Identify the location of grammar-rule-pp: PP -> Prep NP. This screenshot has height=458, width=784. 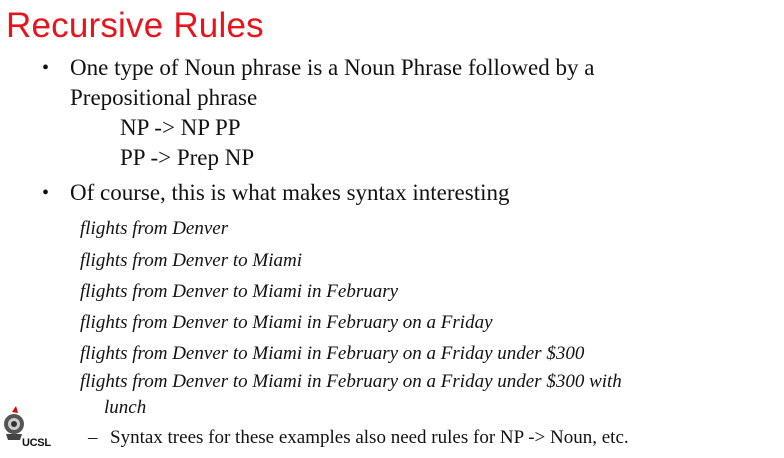
(187, 157).